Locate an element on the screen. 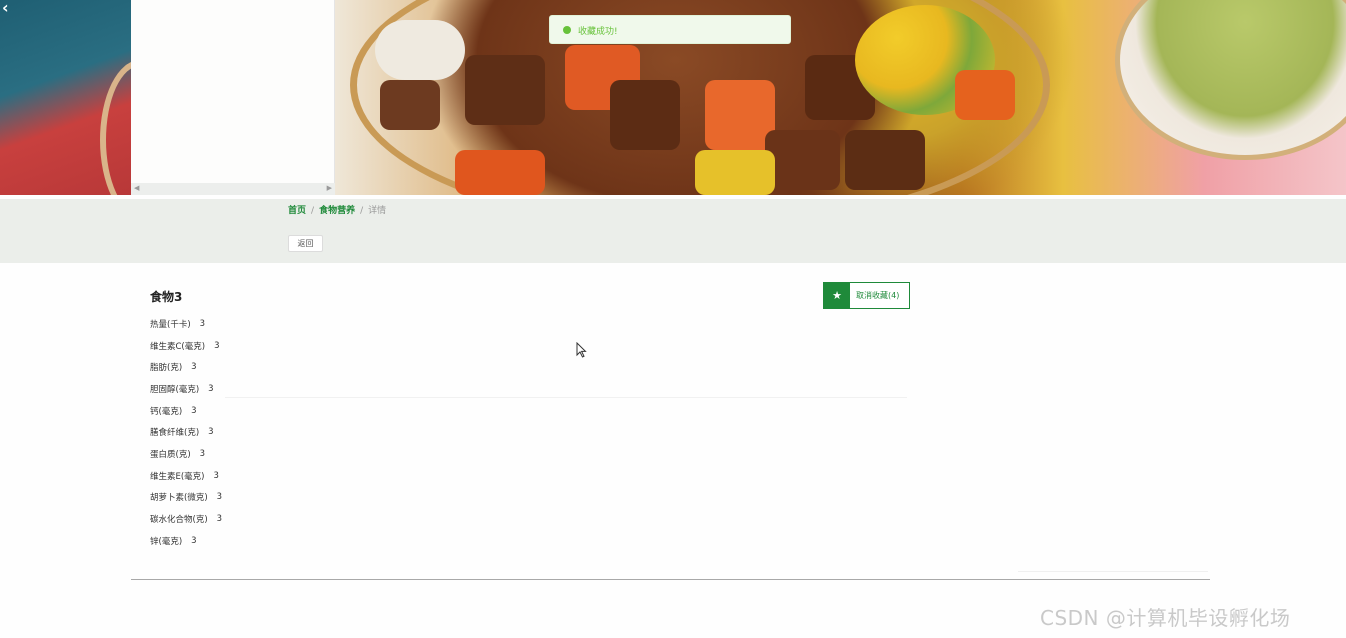 The image size is (1346, 638). scroll-right-icon: ▶ is located at coordinates (329, 188).